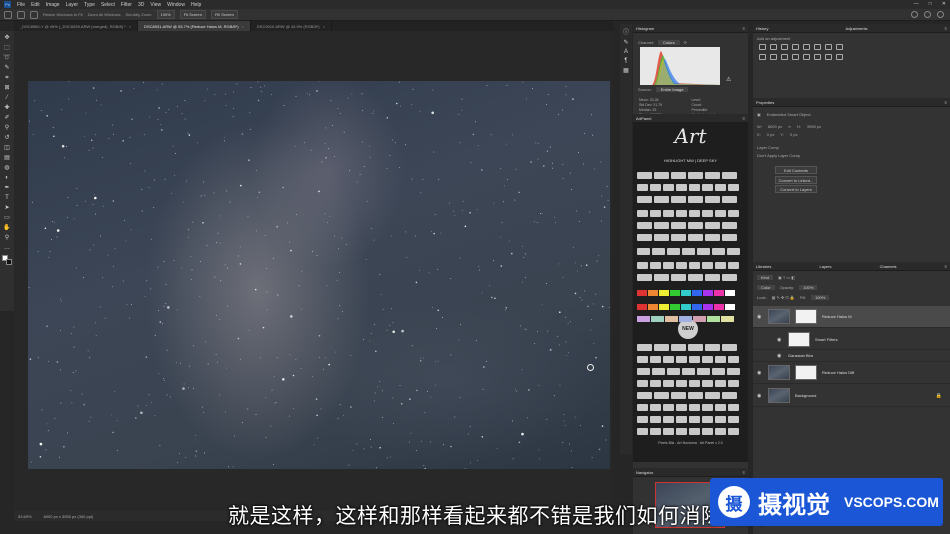 This screenshot has height=534, width=950. Describe the element at coordinates (825, 266) in the screenshot. I see `tab-layers: Layers` at that location.